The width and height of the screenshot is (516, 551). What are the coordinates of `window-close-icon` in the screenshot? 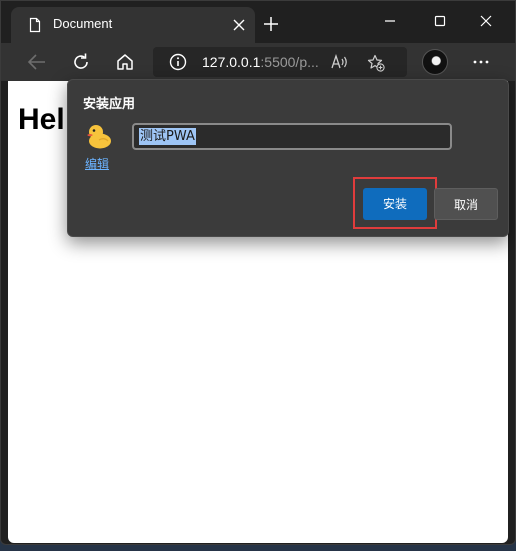 It's located at (486, 21).